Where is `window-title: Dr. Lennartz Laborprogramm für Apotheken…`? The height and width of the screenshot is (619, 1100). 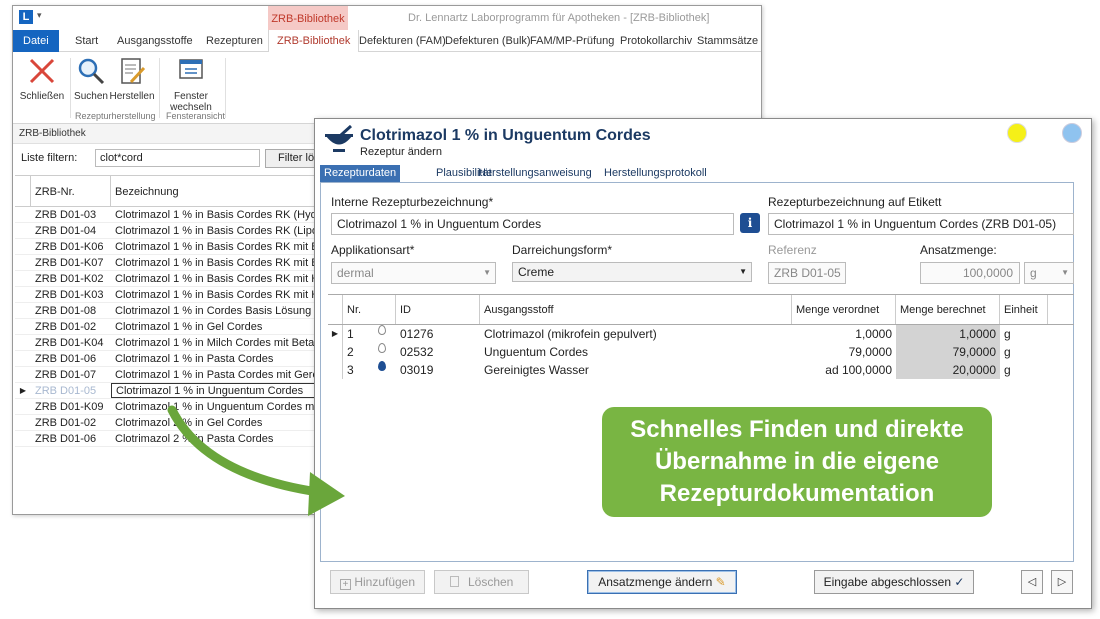 window-title: Dr. Lennartz Laborprogramm für Apotheken… is located at coordinates (559, 18).